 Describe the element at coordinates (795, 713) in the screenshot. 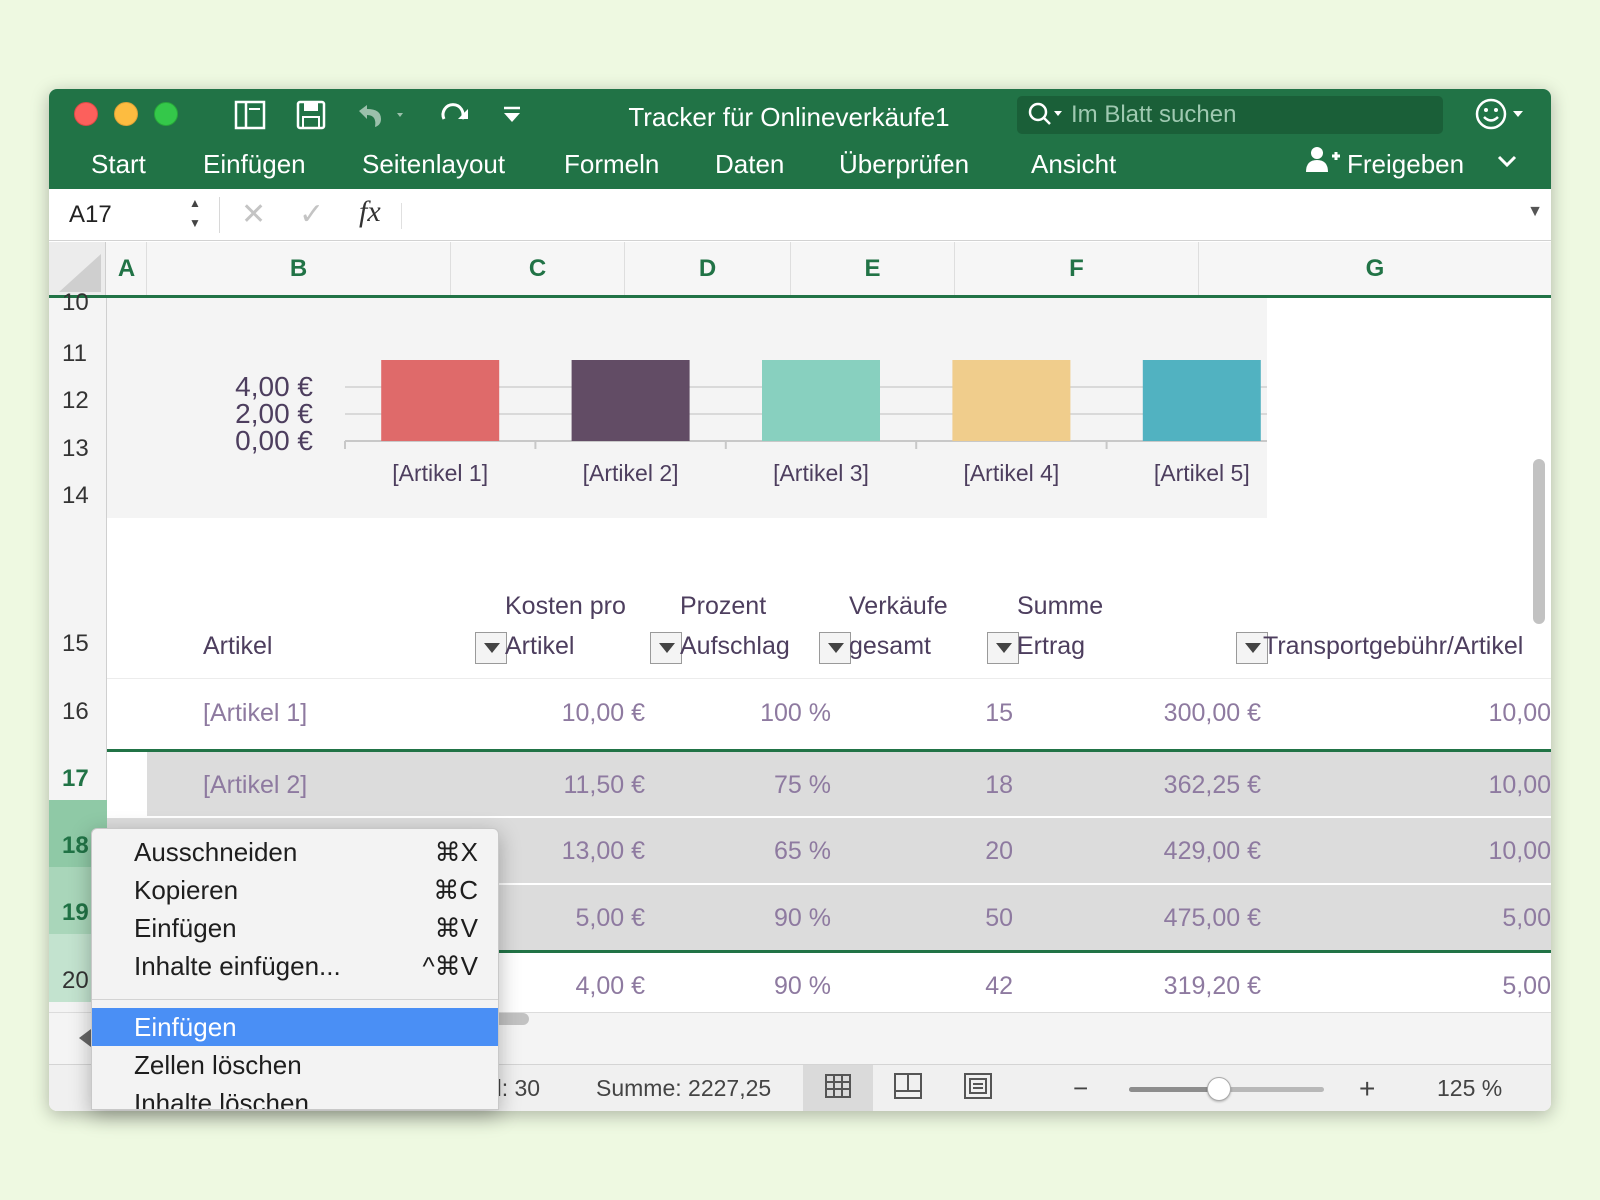

I see `cell-prozent: 100 %` at that location.